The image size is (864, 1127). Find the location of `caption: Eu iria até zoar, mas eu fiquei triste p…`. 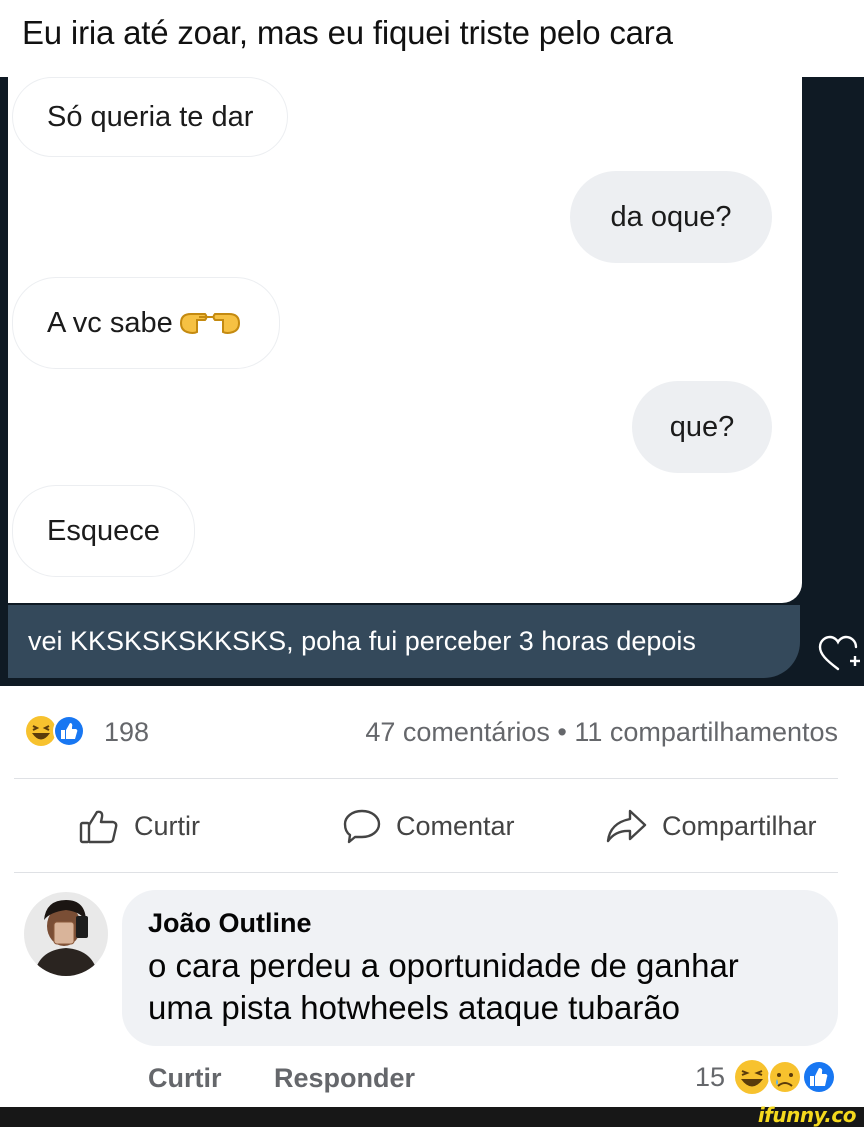

caption: Eu iria até zoar, mas eu fiquei triste p… is located at coordinates (347, 32).